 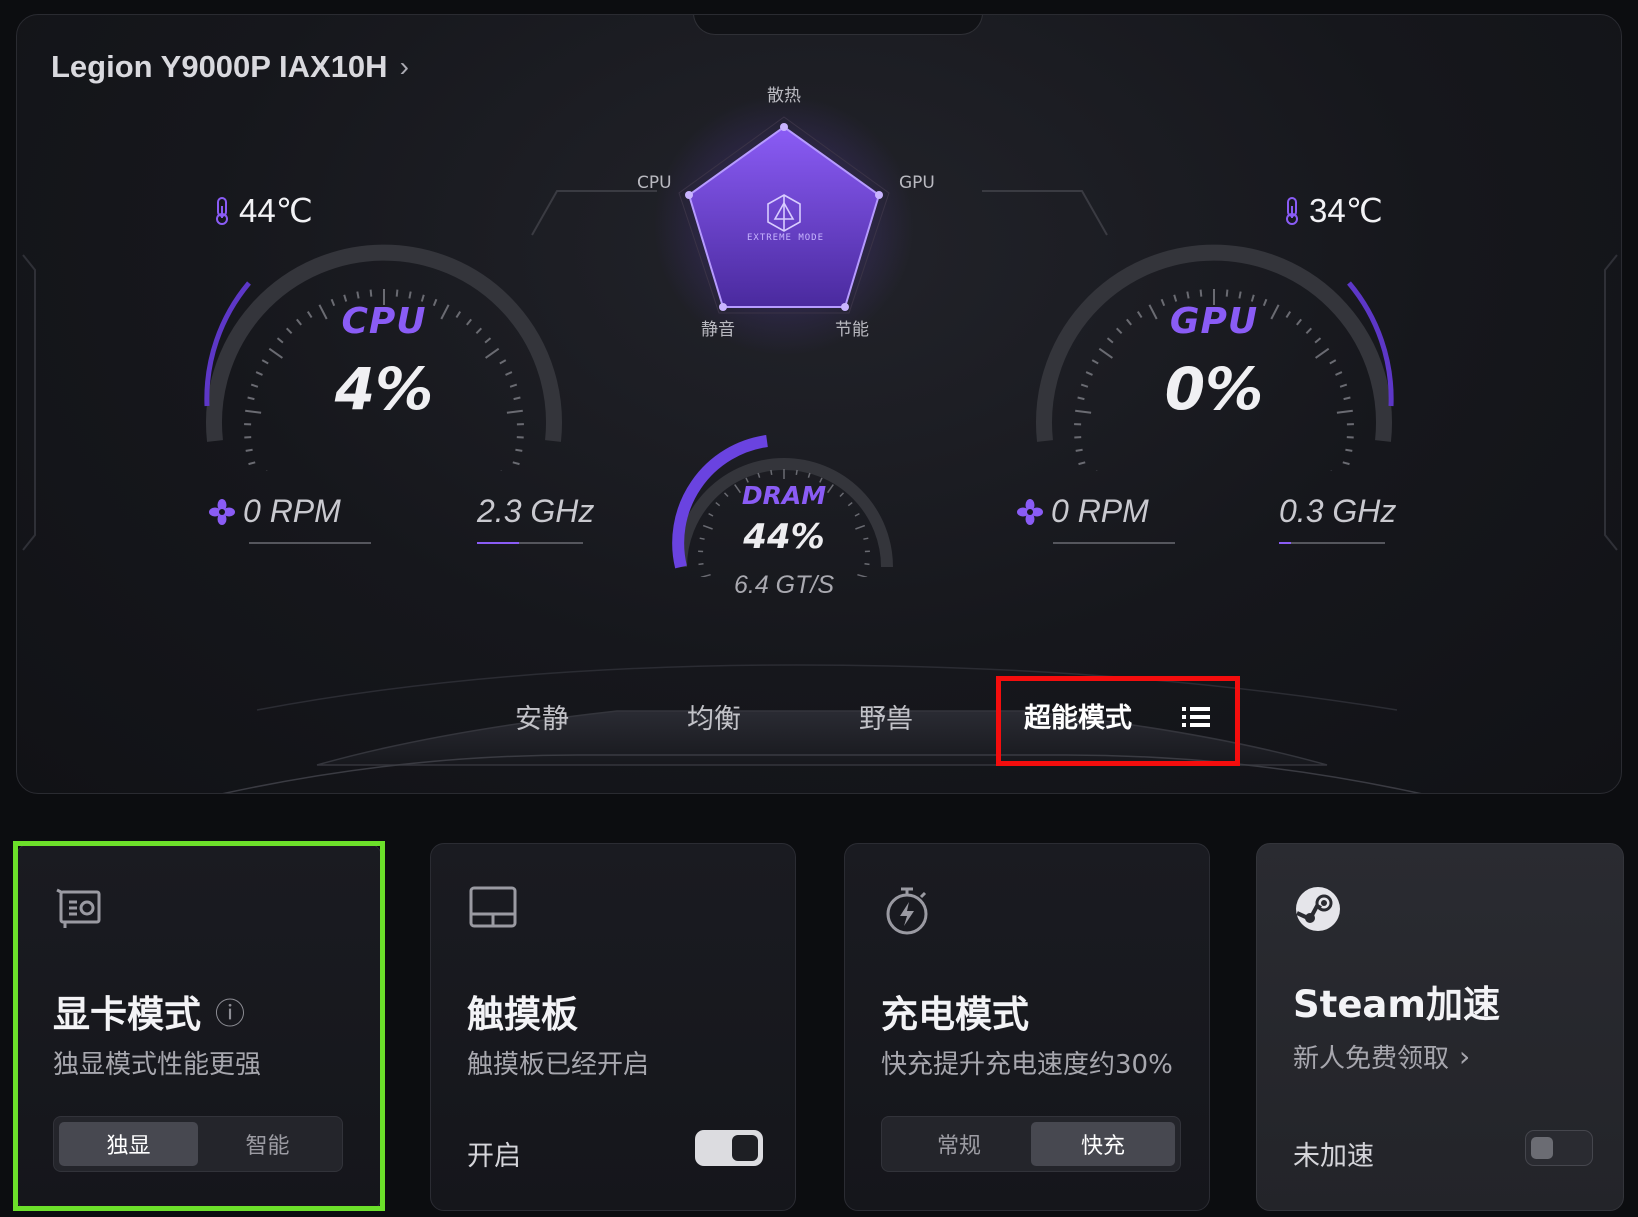 What do you see at coordinates (1118, 721) in the screenshot?
I see `extreme-mode-highlight-box` at bounding box center [1118, 721].